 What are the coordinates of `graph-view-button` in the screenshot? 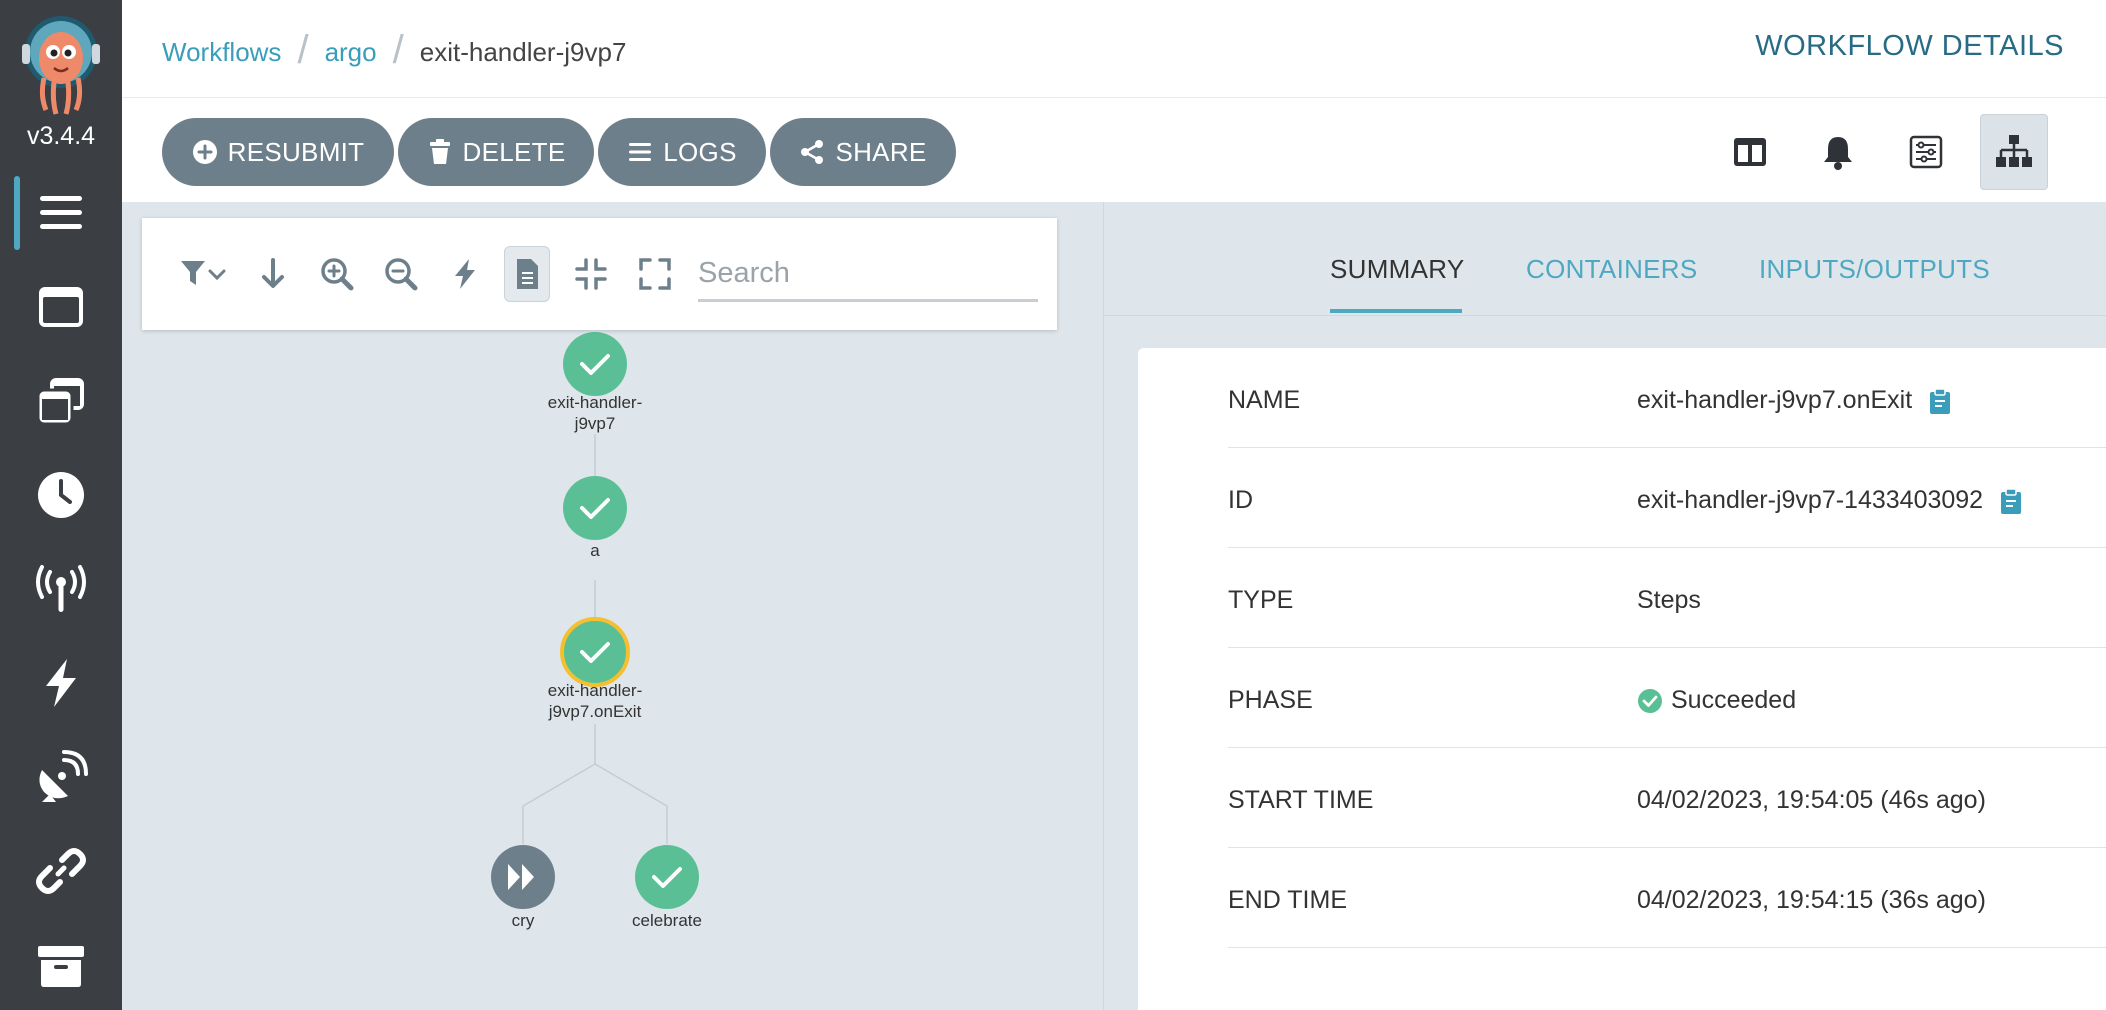 It's located at (2014, 152).